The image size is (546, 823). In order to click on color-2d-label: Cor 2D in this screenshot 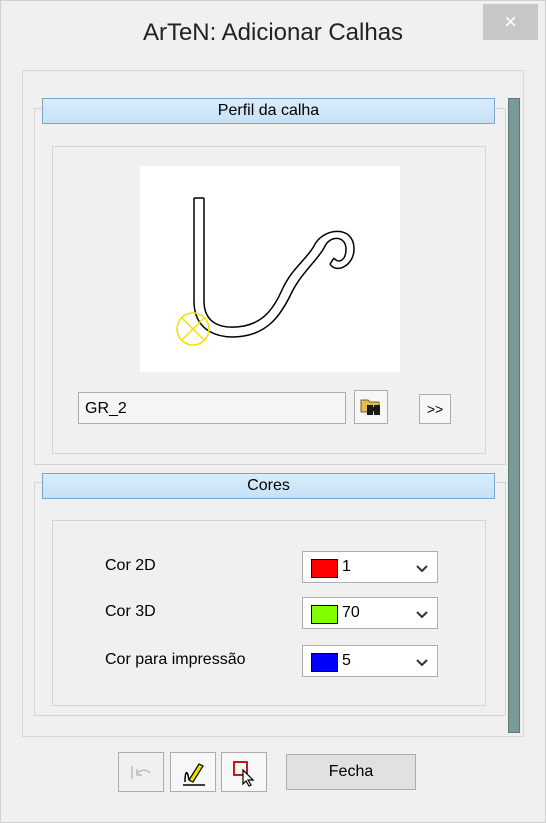, I will do `click(130, 565)`.